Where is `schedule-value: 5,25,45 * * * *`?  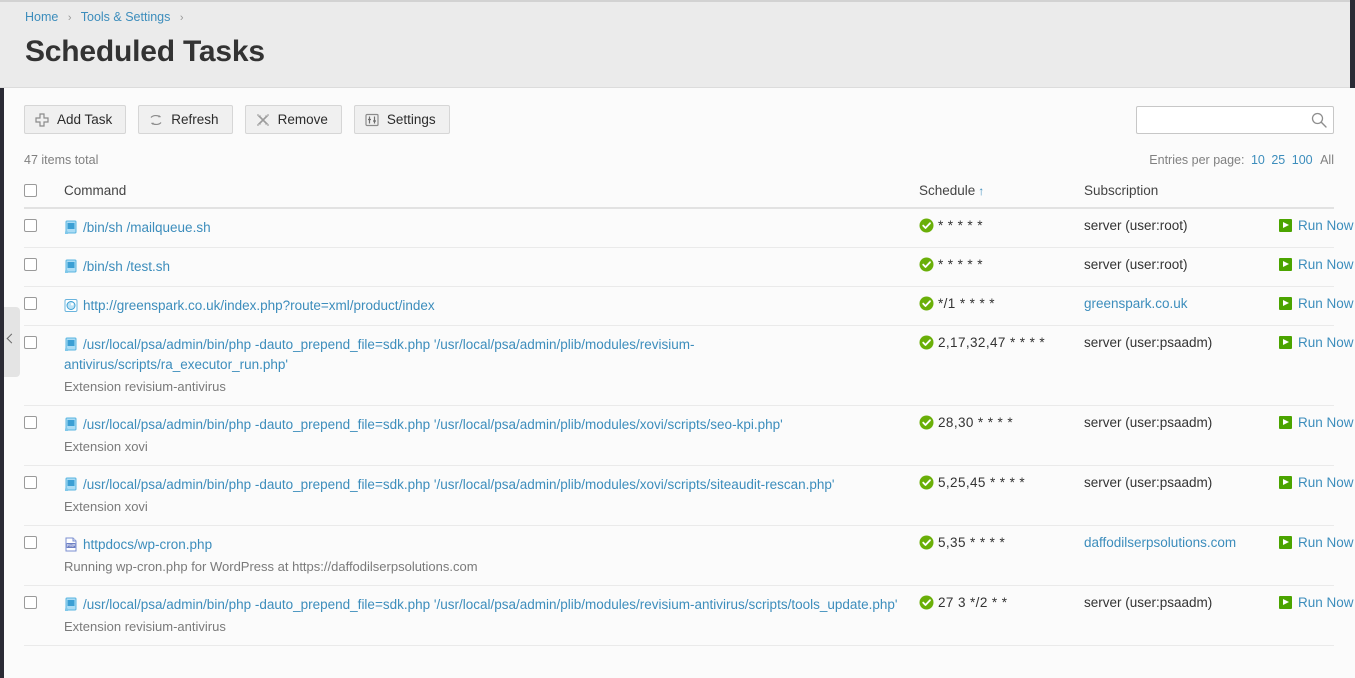 schedule-value: 5,25,45 * * * * is located at coordinates (982, 482).